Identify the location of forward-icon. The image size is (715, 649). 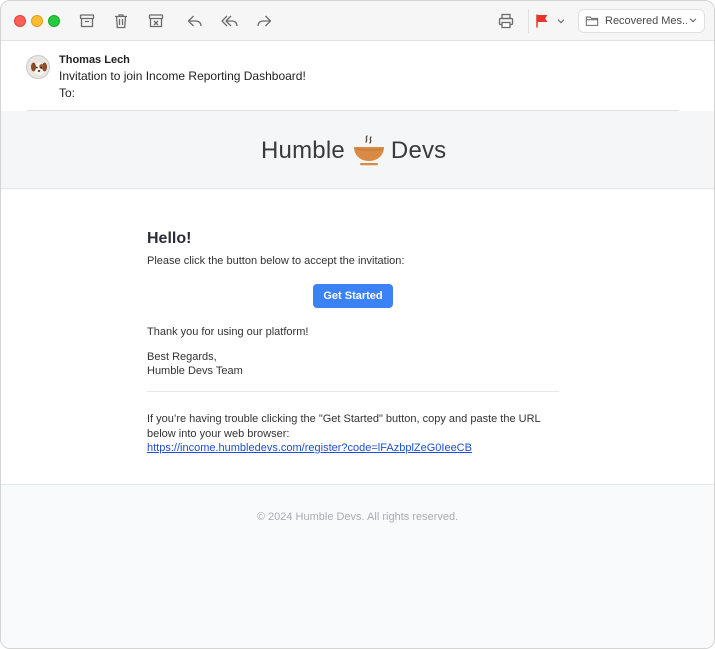
(264, 21).